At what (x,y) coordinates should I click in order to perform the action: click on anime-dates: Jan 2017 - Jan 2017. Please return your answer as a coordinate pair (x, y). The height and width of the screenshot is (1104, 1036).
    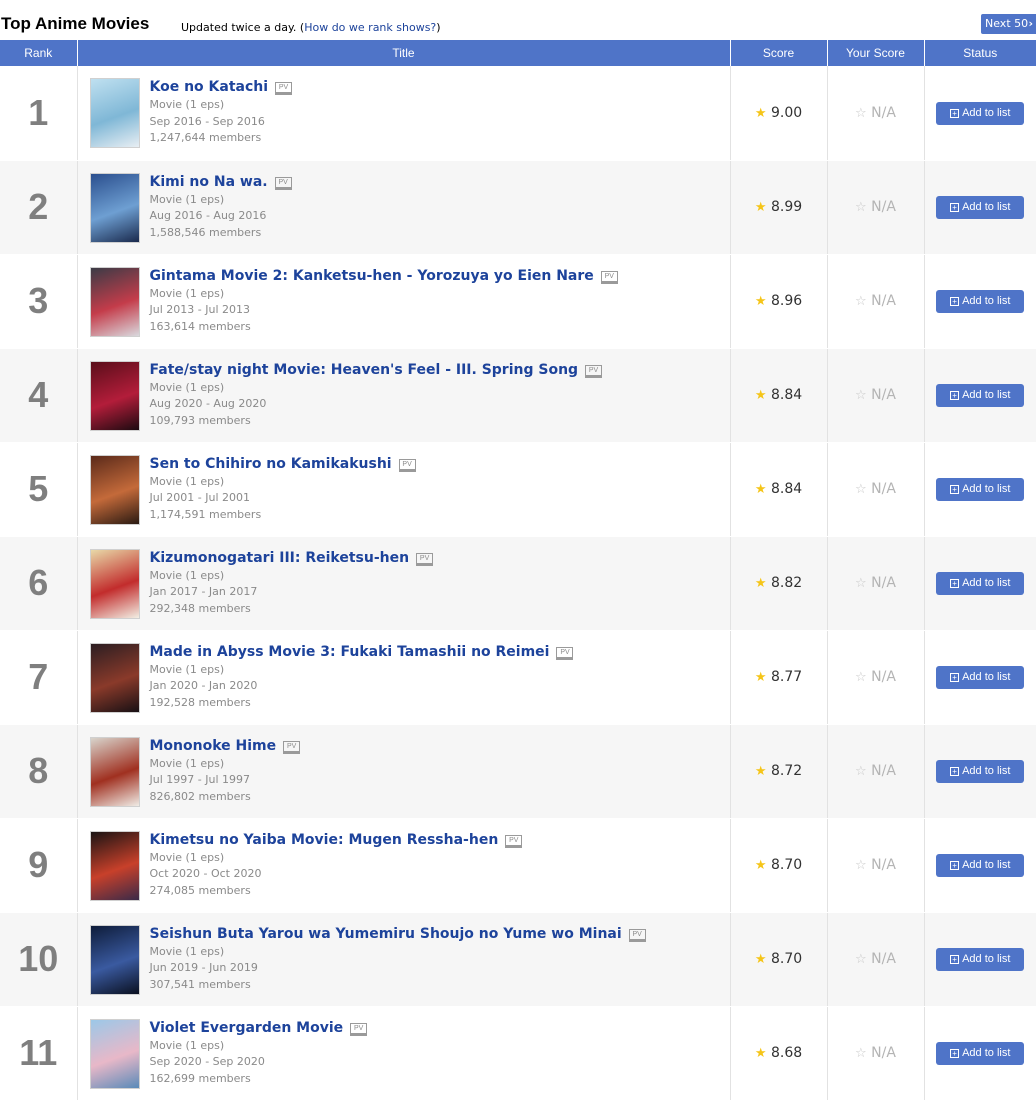
    Looking at the image, I should click on (203, 591).